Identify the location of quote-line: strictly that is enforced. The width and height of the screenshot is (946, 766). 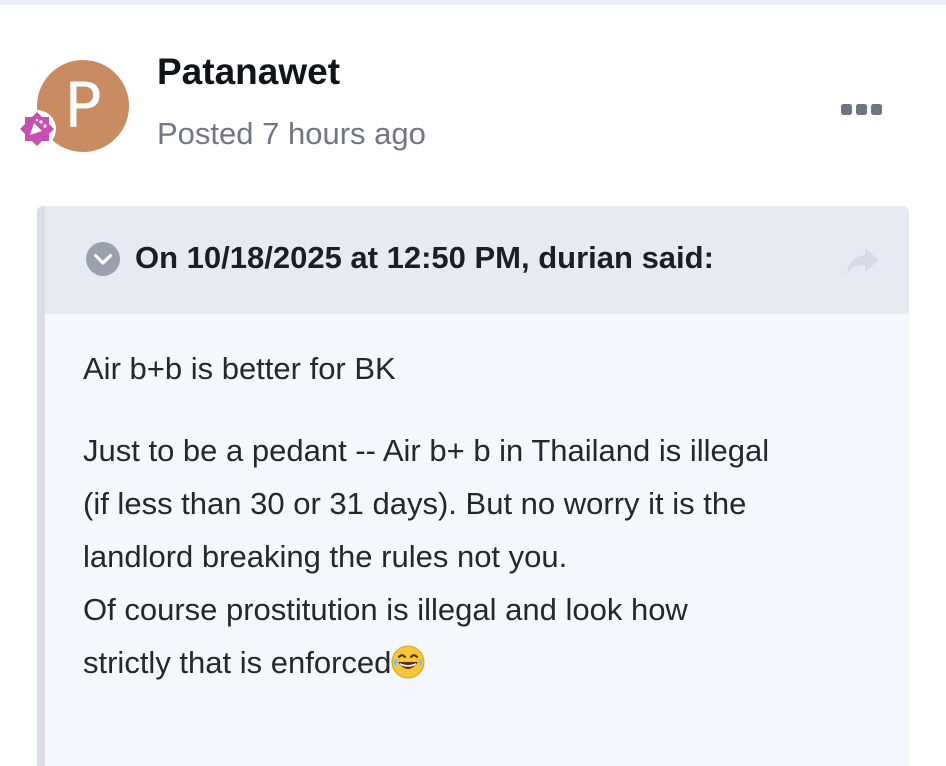
(237, 662).